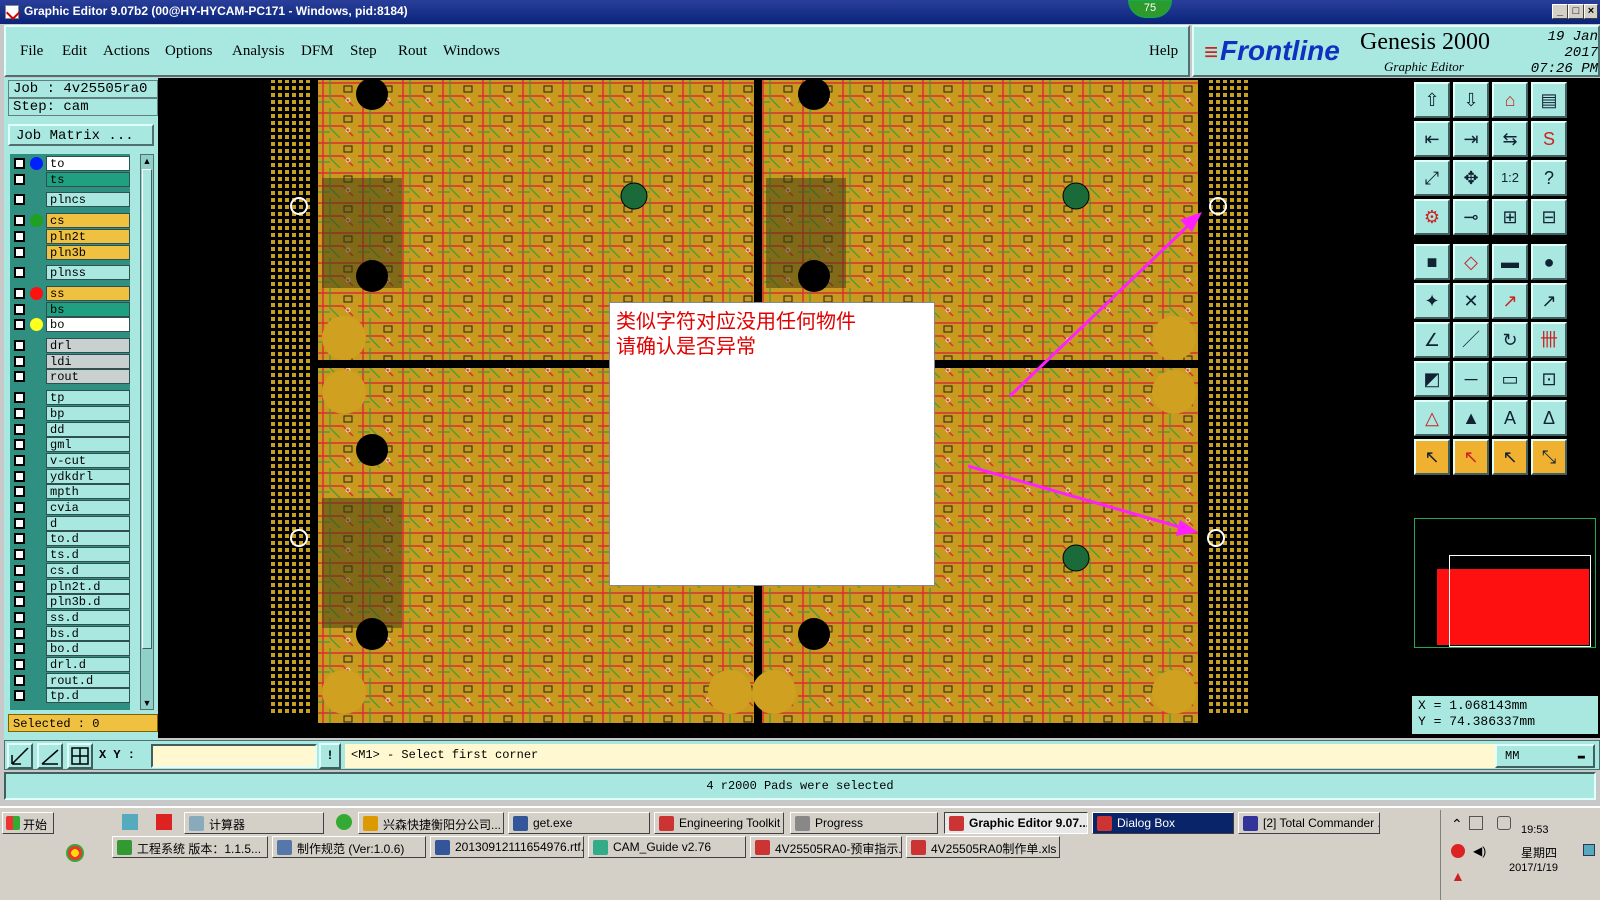 This screenshot has width=1600, height=900. I want to click on layer-row: ldi, so click(70, 361).